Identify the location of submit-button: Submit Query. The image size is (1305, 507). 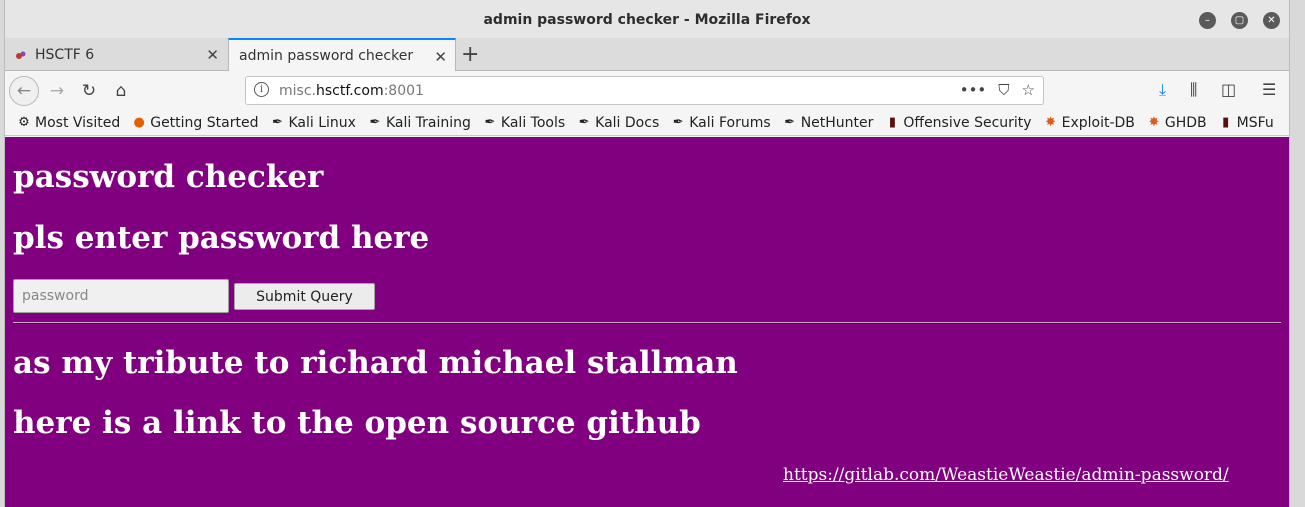
(304, 296).